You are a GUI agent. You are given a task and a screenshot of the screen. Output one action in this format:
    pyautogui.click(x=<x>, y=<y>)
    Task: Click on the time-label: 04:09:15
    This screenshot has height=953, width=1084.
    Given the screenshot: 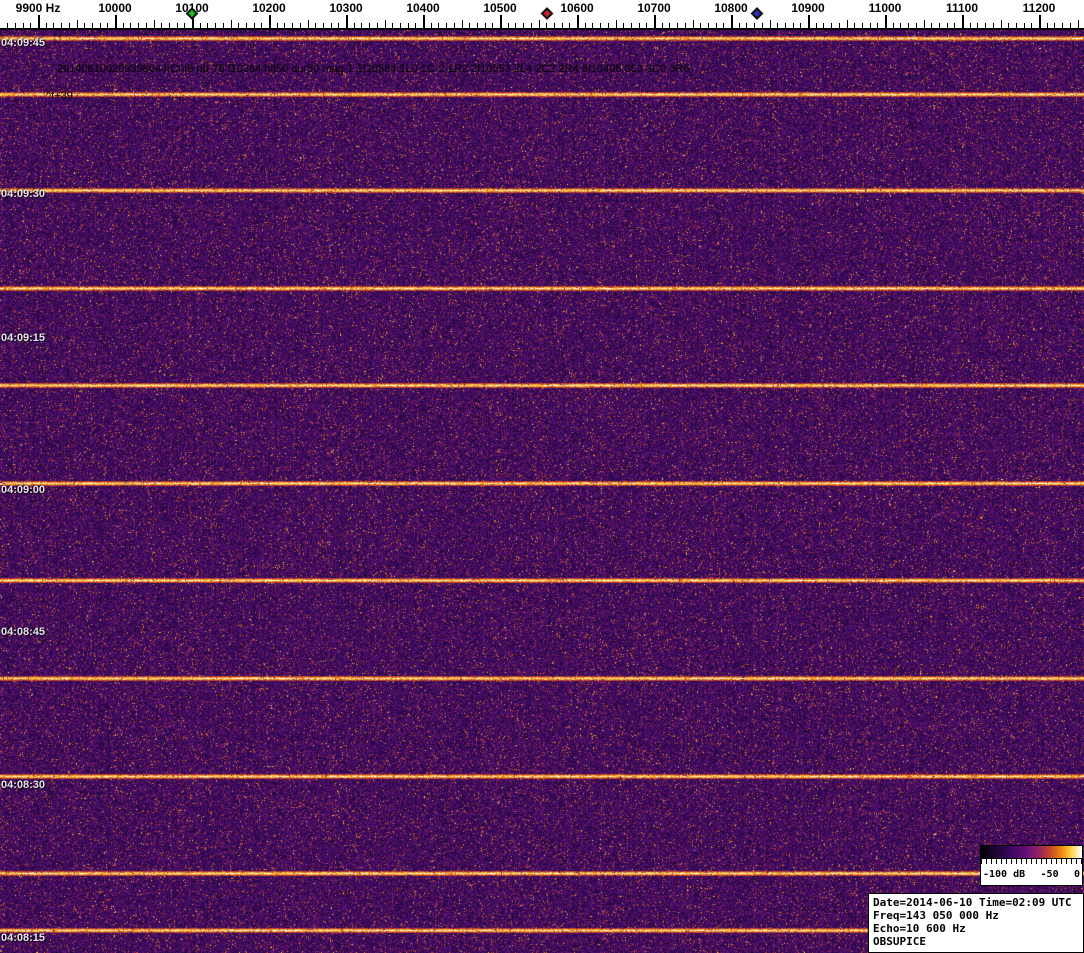 What is the action you would take?
    pyautogui.click(x=23, y=338)
    